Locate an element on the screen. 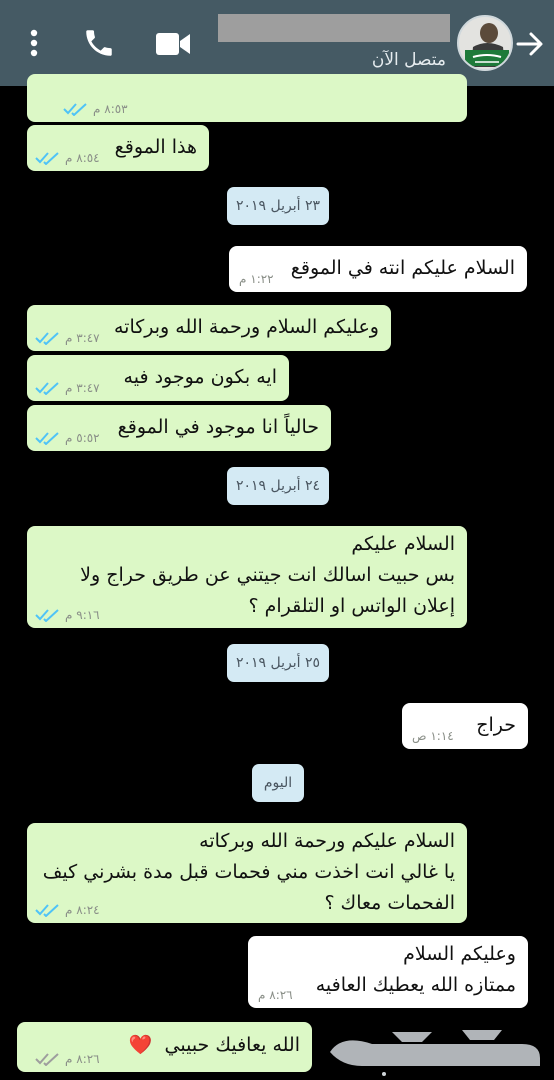 The height and width of the screenshot is (1080, 554). message-meta: ٨:٢٤ م is located at coordinates (67, 910).